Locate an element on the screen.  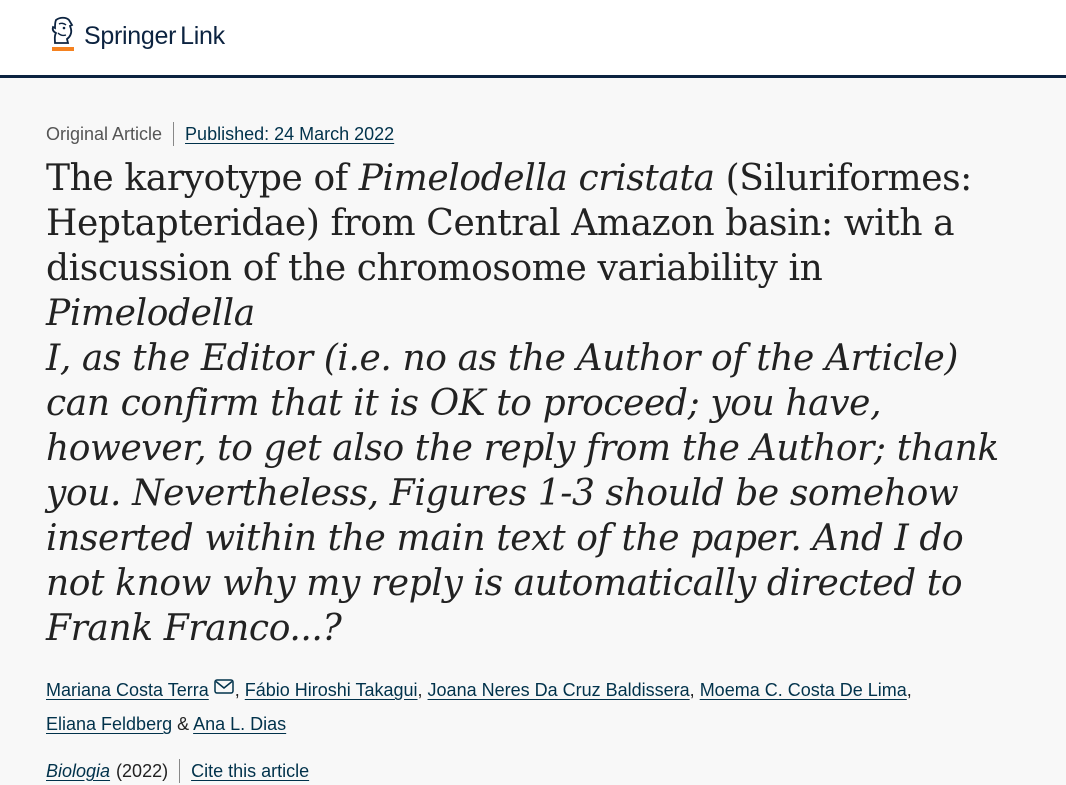
title-part: The karyotype of is located at coordinates (202, 178).